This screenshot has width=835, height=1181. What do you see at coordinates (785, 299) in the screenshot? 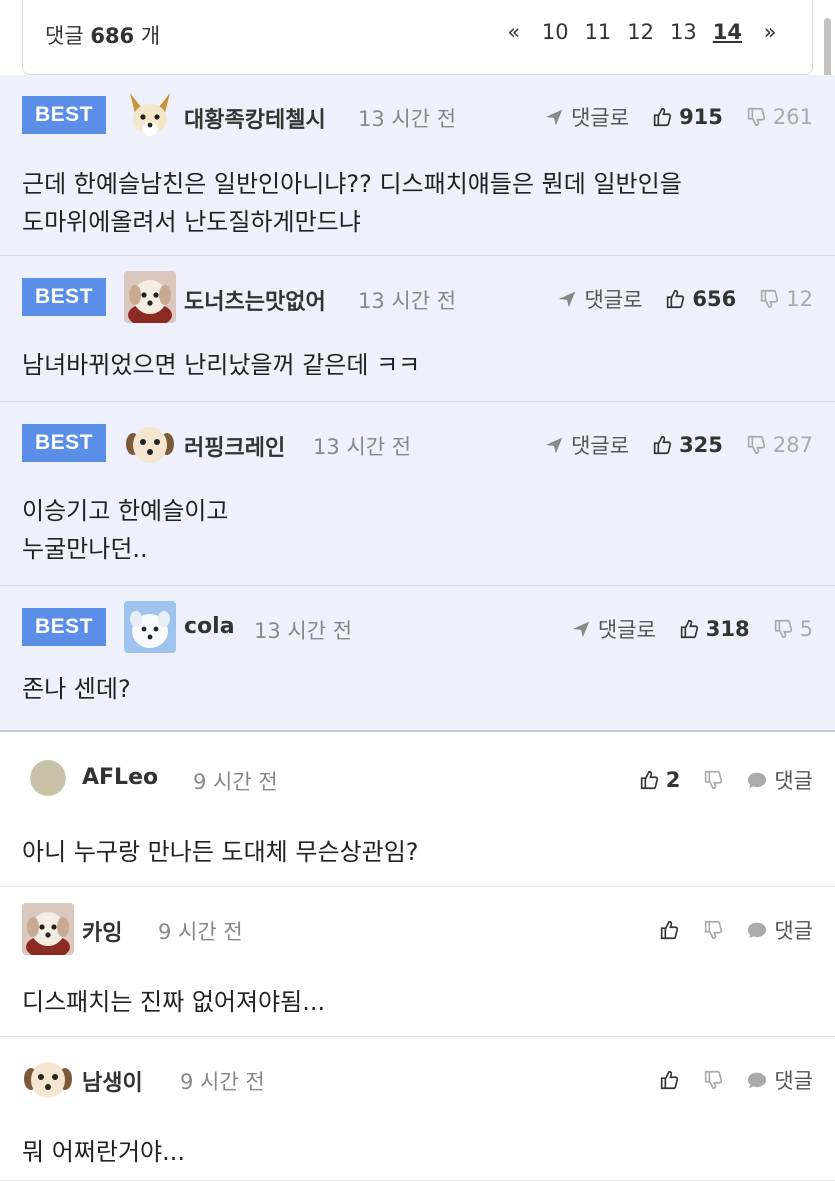
I see `dislike-button: 12` at bounding box center [785, 299].